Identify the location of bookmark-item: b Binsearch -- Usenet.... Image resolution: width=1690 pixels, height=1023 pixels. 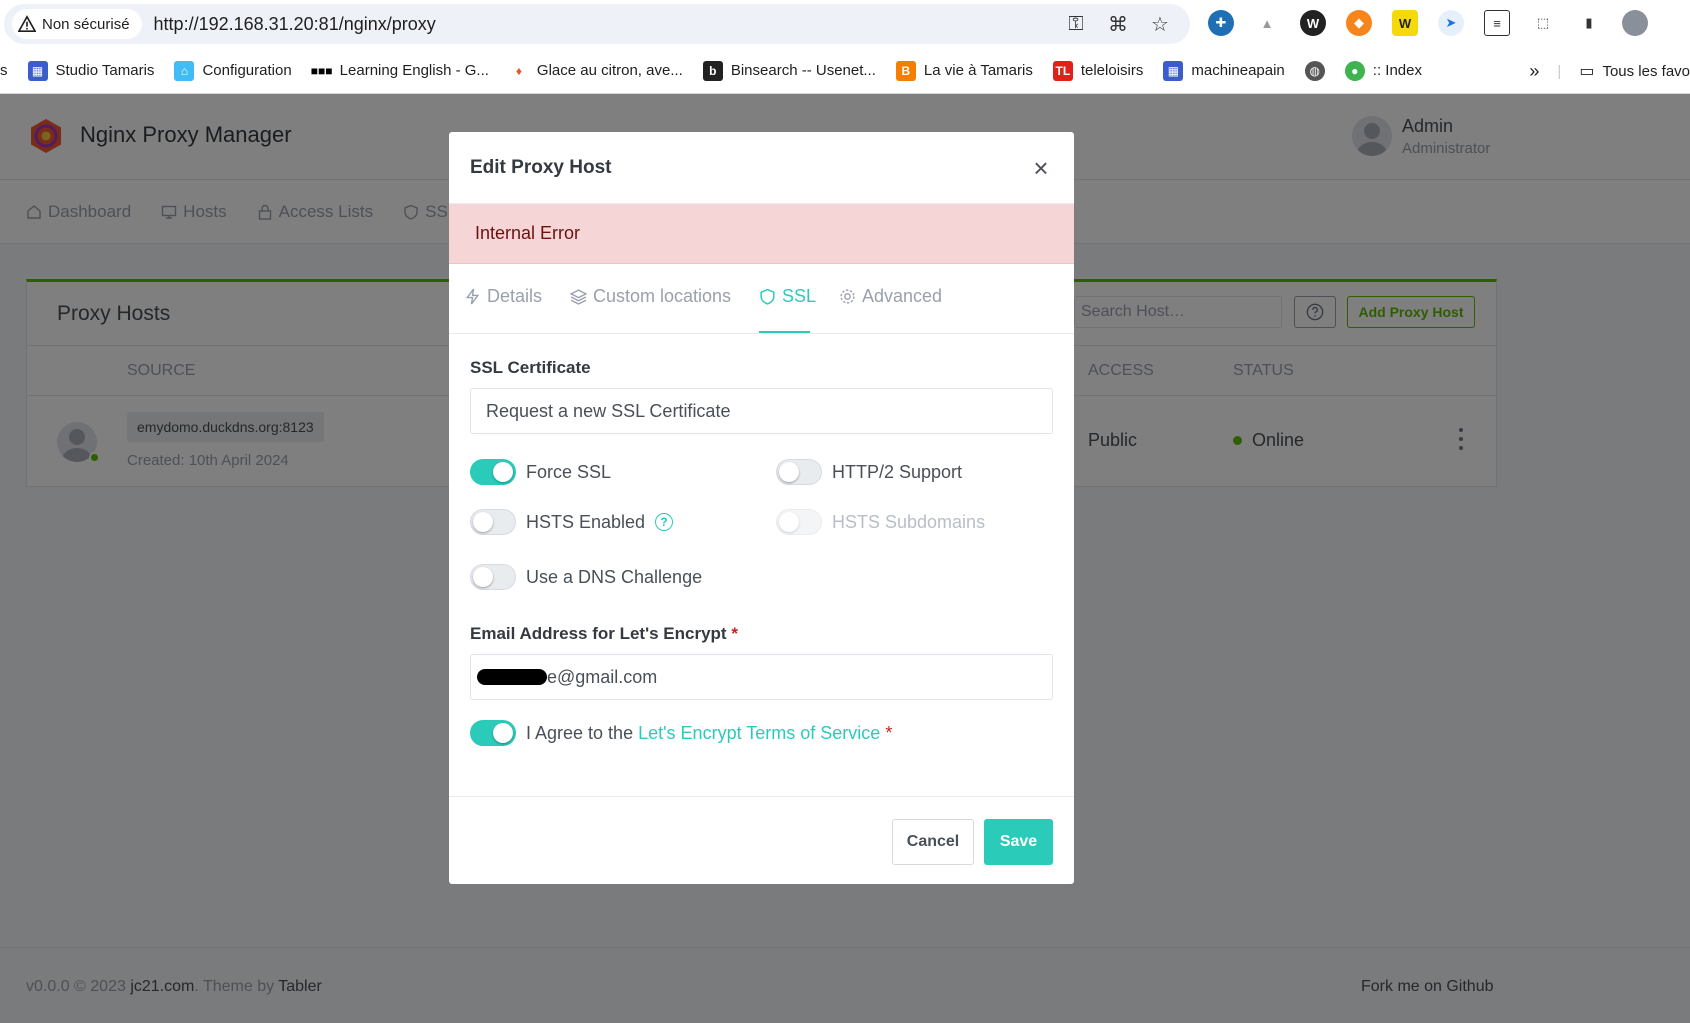
(789, 70).